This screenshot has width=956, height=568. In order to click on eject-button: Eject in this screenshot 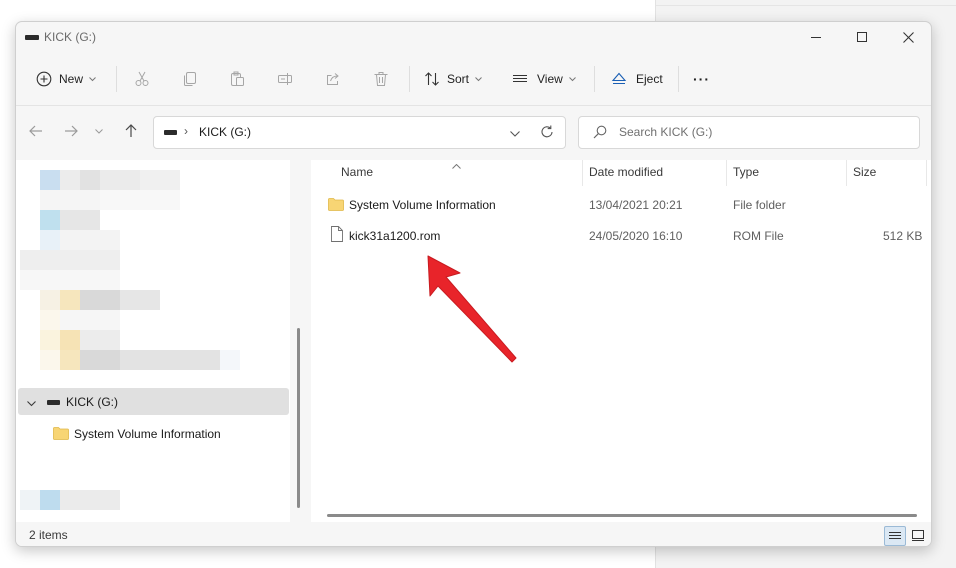, I will do `click(637, 79)`.